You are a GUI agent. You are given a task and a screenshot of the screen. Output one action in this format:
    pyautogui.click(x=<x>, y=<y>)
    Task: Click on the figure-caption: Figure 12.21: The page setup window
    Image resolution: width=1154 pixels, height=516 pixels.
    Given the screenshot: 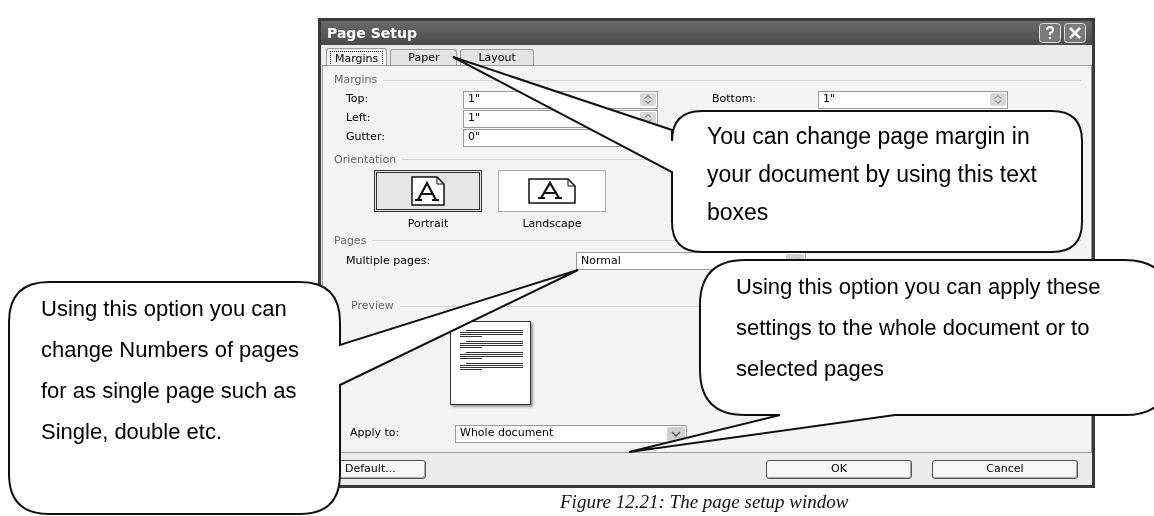 What is the action you would take?
    pyautogui.click(x=704, y=502)
    